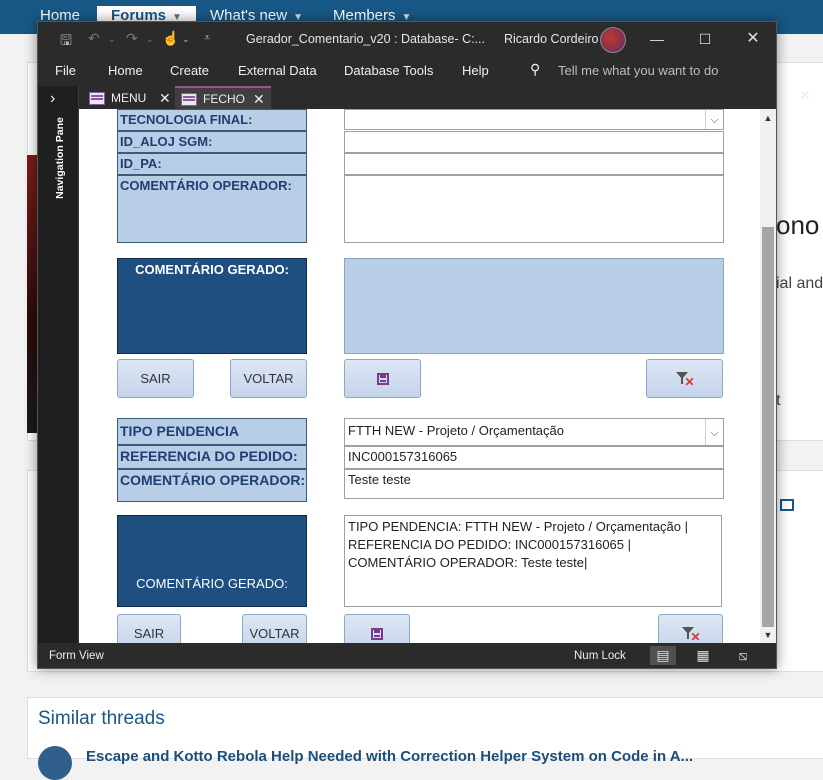  What do you see at coordinates (551, 39) in the screenshot?
I see `user-name: Ricardo Cordeiro` at bounding box center [551, 39].